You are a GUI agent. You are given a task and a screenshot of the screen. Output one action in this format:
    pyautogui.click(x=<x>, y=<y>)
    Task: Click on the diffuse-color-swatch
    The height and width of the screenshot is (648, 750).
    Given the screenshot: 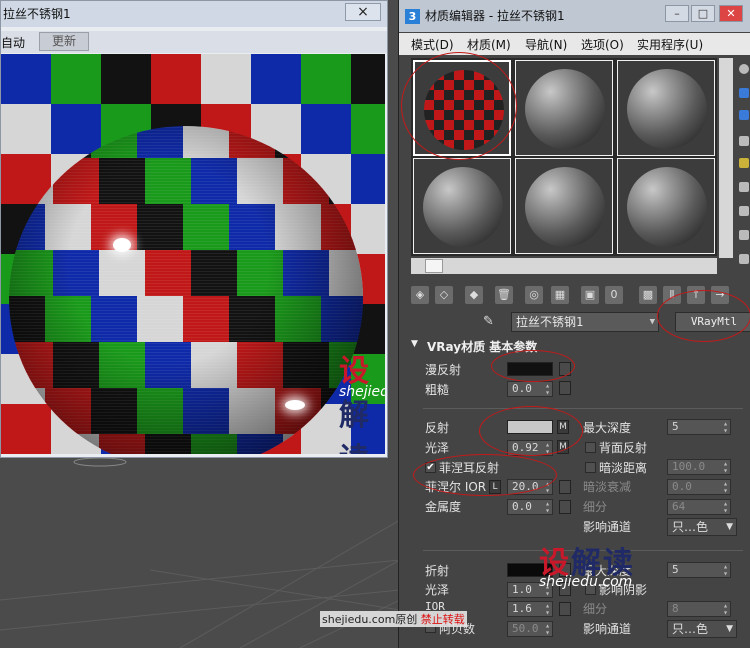 What is the action you would take?
    pyautogui.click(x=530, y=369)
    